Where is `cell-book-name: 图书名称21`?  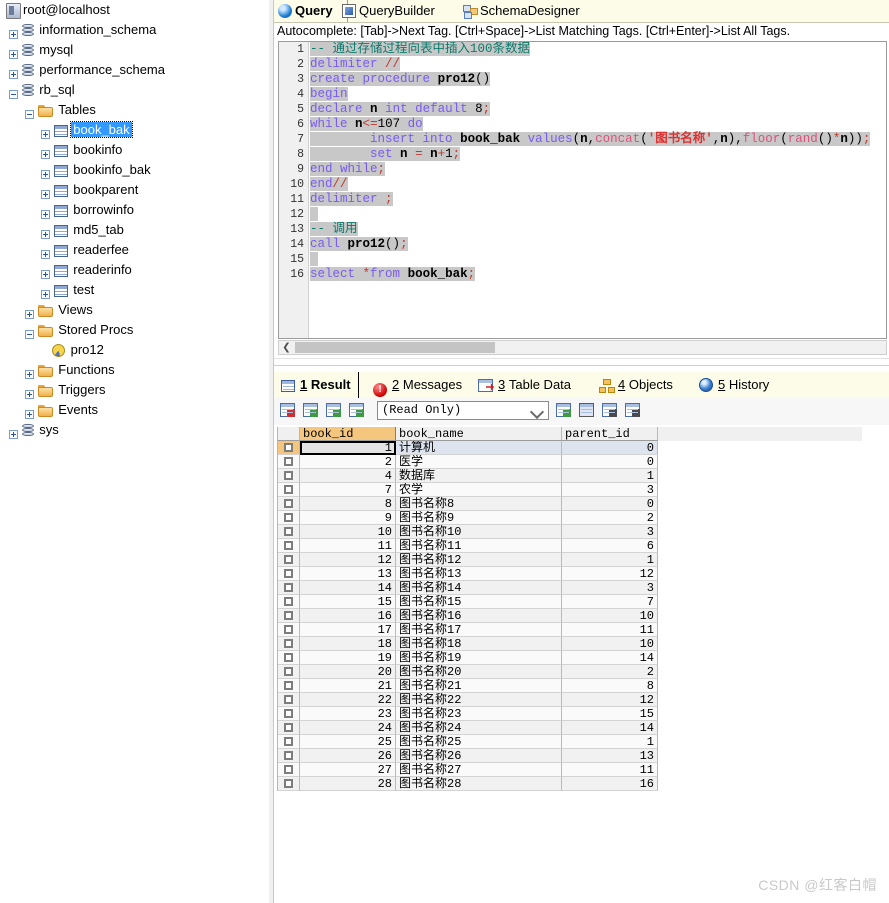
cell-book-name: 图书名称21 is located at coordinates (479, 686).